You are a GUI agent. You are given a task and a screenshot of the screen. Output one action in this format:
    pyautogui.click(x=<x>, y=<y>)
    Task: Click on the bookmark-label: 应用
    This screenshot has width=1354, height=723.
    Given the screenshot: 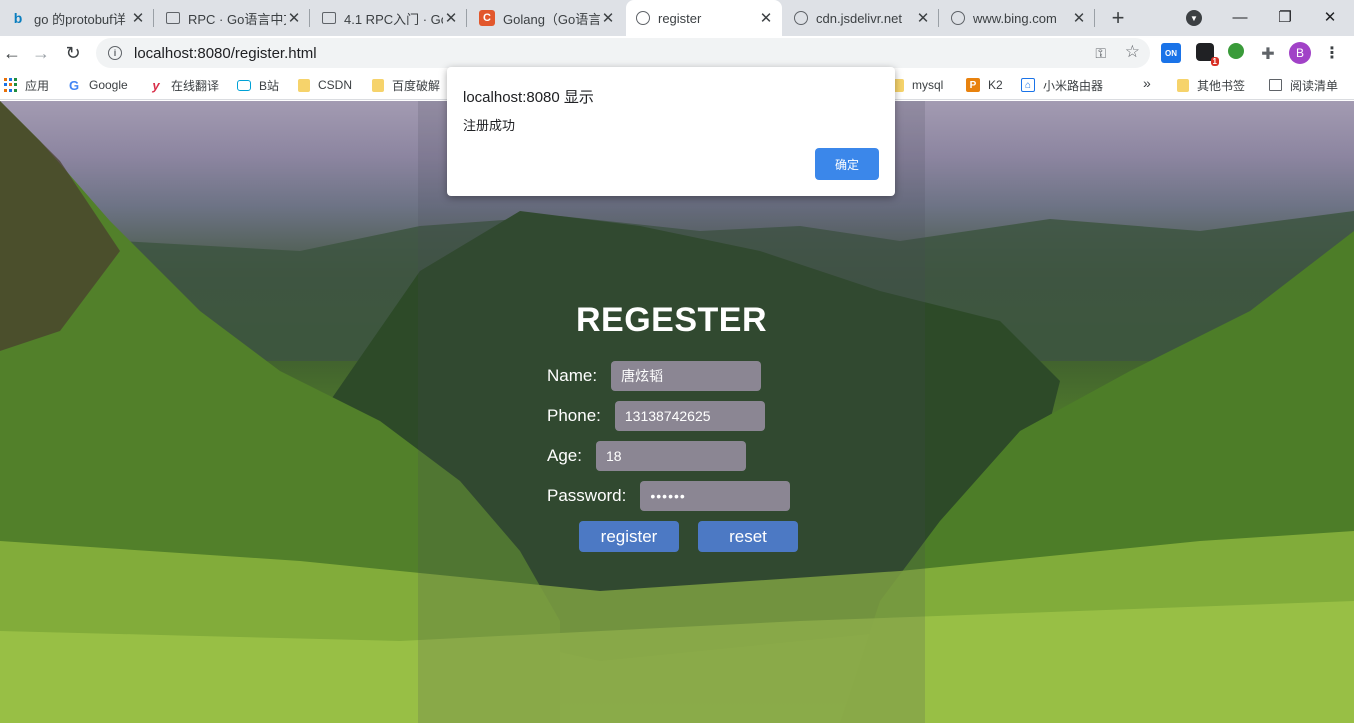 What is the action you would take?
    pyautogui.click(x=37, y=85)
    